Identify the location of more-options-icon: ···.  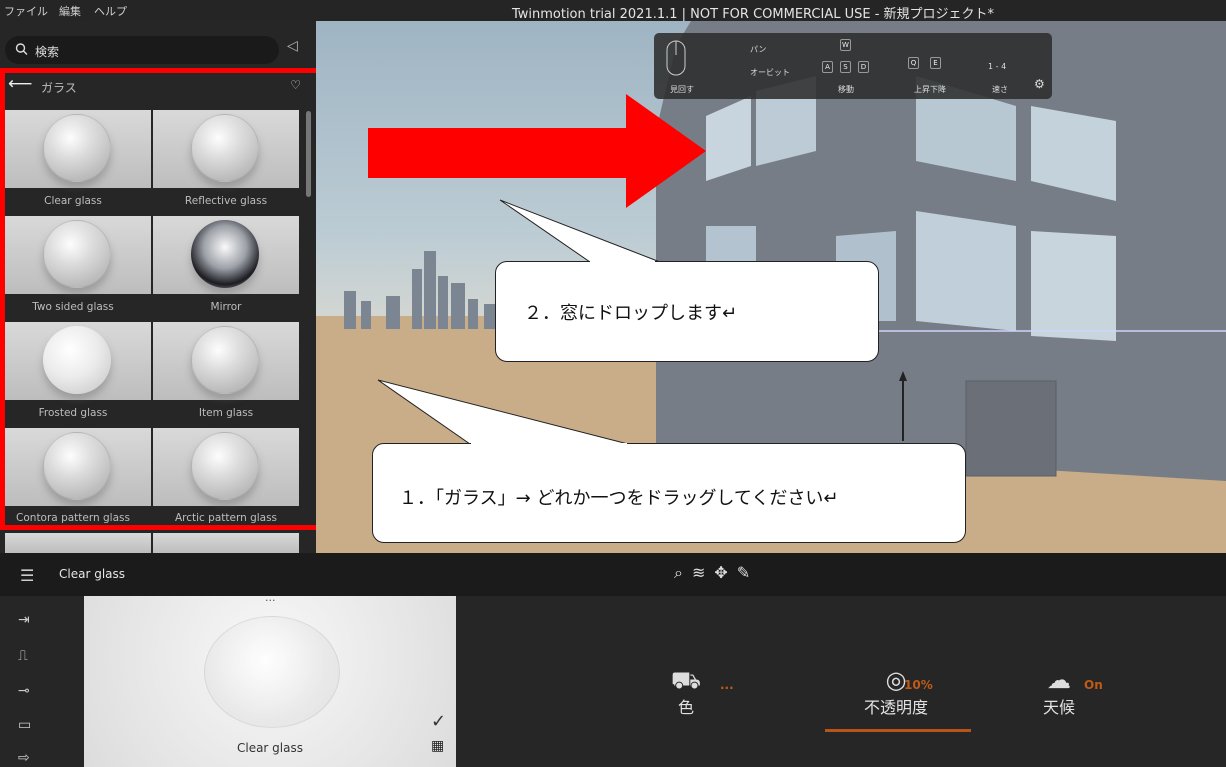
(270, 600).